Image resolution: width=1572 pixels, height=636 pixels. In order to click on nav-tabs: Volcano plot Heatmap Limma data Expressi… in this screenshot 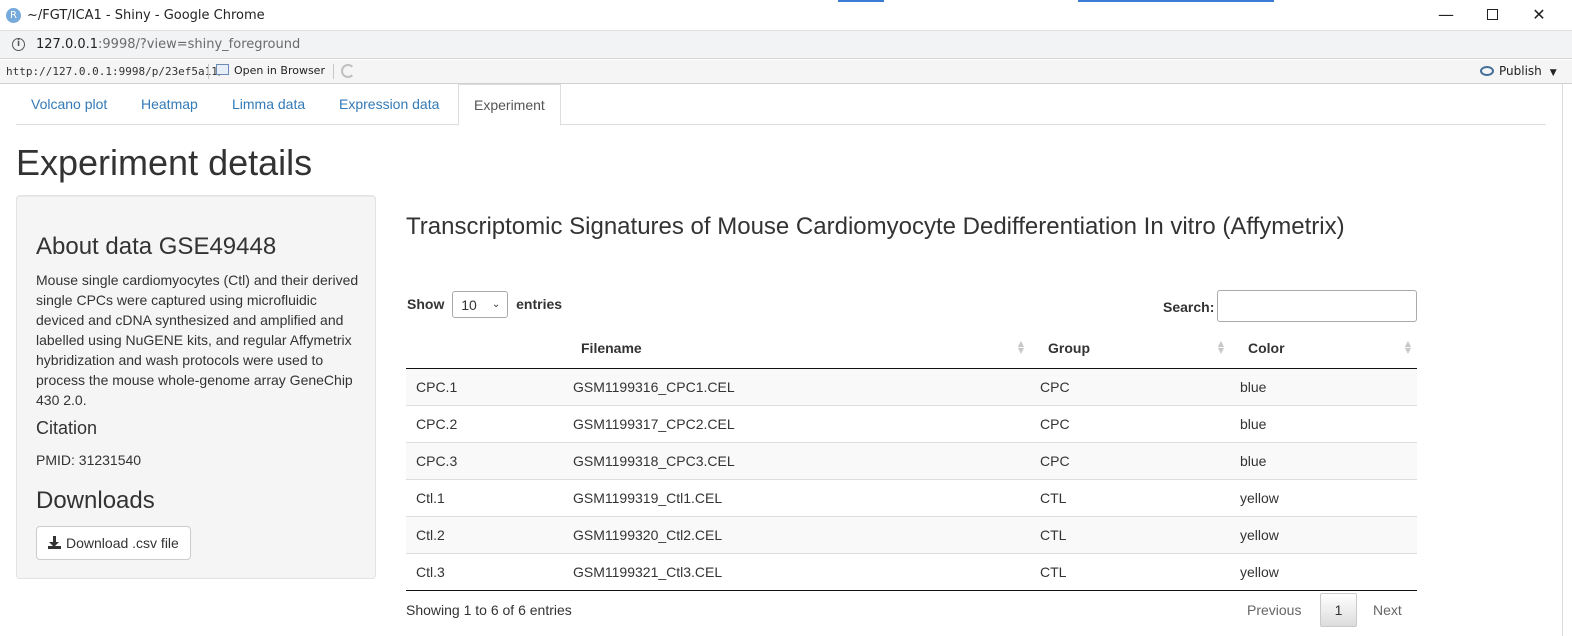, I will do `click(781, 105)`.